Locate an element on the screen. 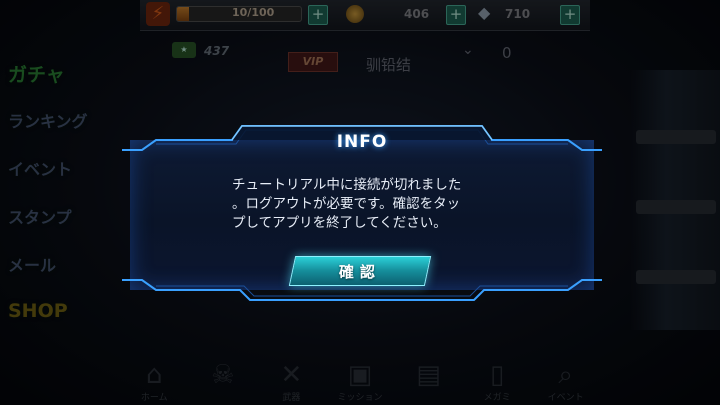 The width and height of the screenshot is (720, 405). confirm-button: 確認 is located at coordinates (360, 271).